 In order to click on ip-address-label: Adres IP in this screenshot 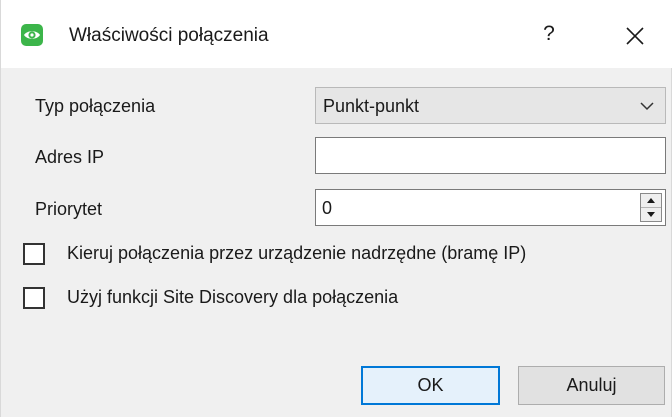, I will do `click(70, 157)`.